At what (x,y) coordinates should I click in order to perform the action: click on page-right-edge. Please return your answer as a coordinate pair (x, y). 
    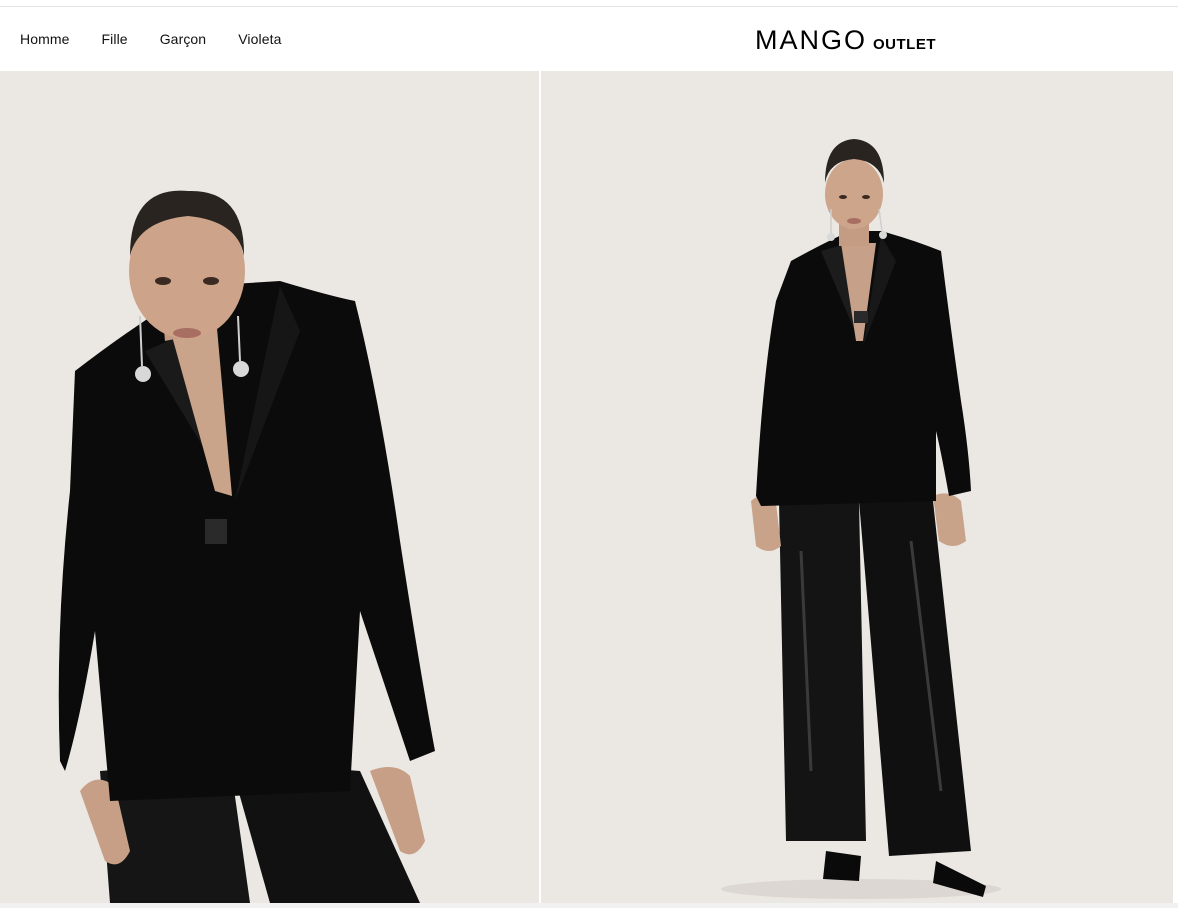
    Looking at the image, I should click on (1175, 489).